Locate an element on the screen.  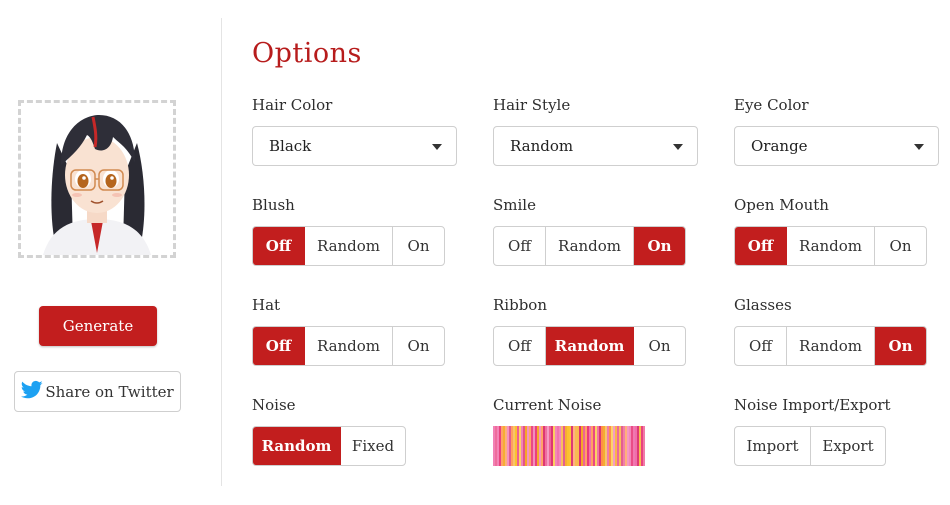
ribbon-label: Ribbon is located at coordinates (520, 305).